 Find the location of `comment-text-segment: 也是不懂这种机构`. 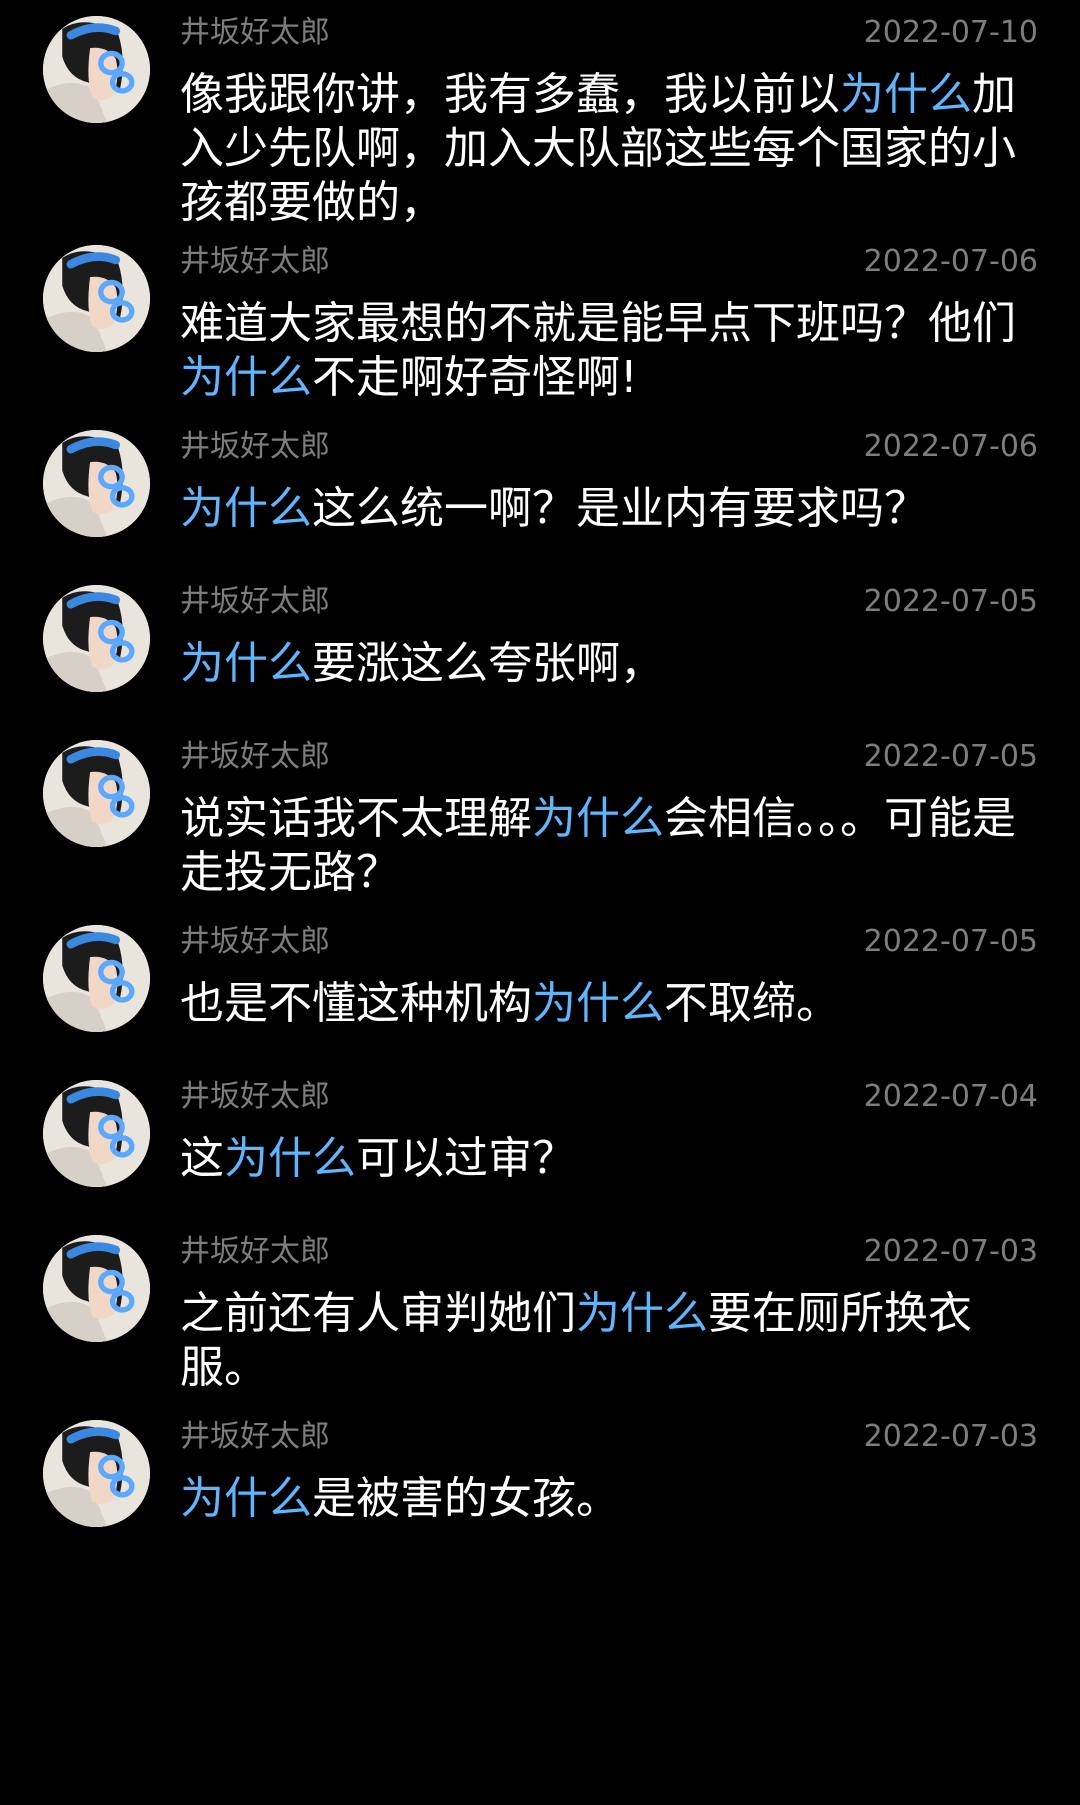

comment-text-segment: 也是不懂这种机构 is located at coordinates (356, 1003).